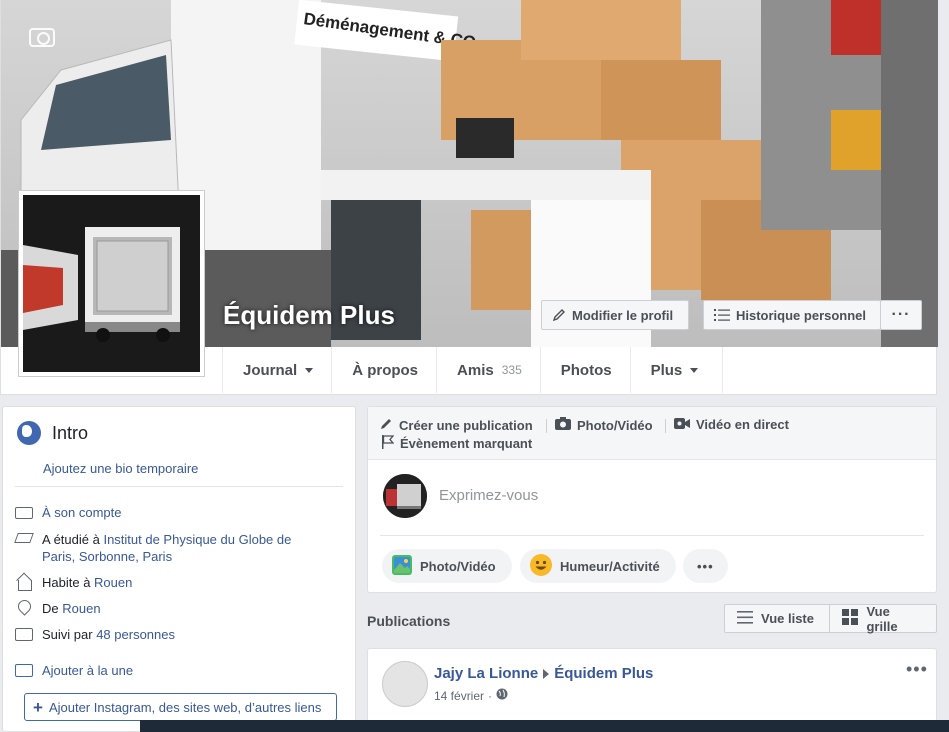 This screenshot has height=732, width=949. What do you see at coordinates (850, 618) in the screenshot?
I see `grid-icon` at bounding box center [850, 618].